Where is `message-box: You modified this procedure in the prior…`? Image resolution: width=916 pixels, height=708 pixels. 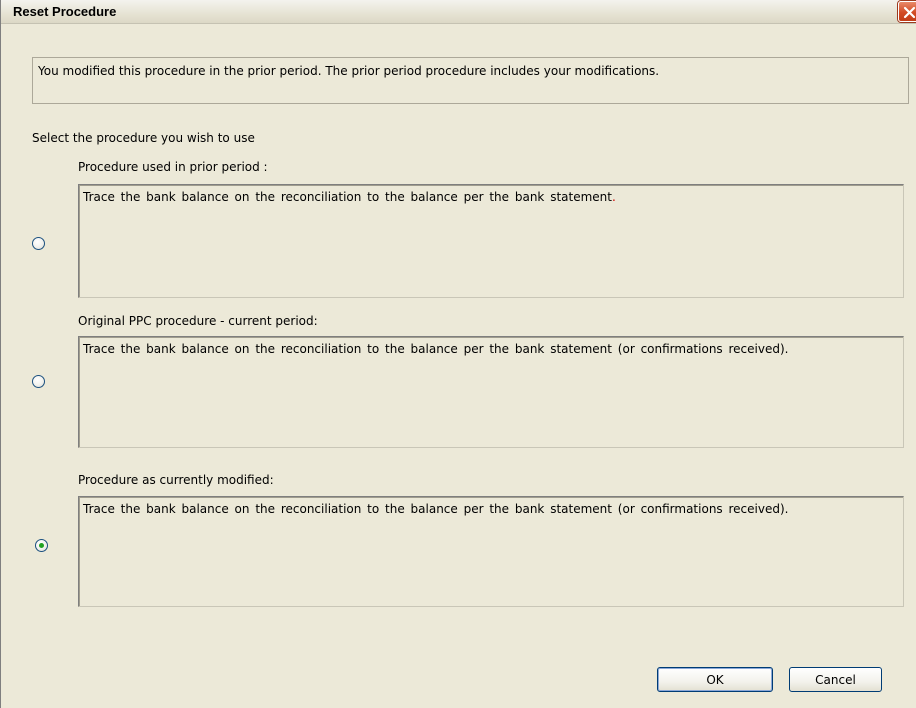
message-box: You modified this procedure in the prior… is located at coordinates (470, 80).